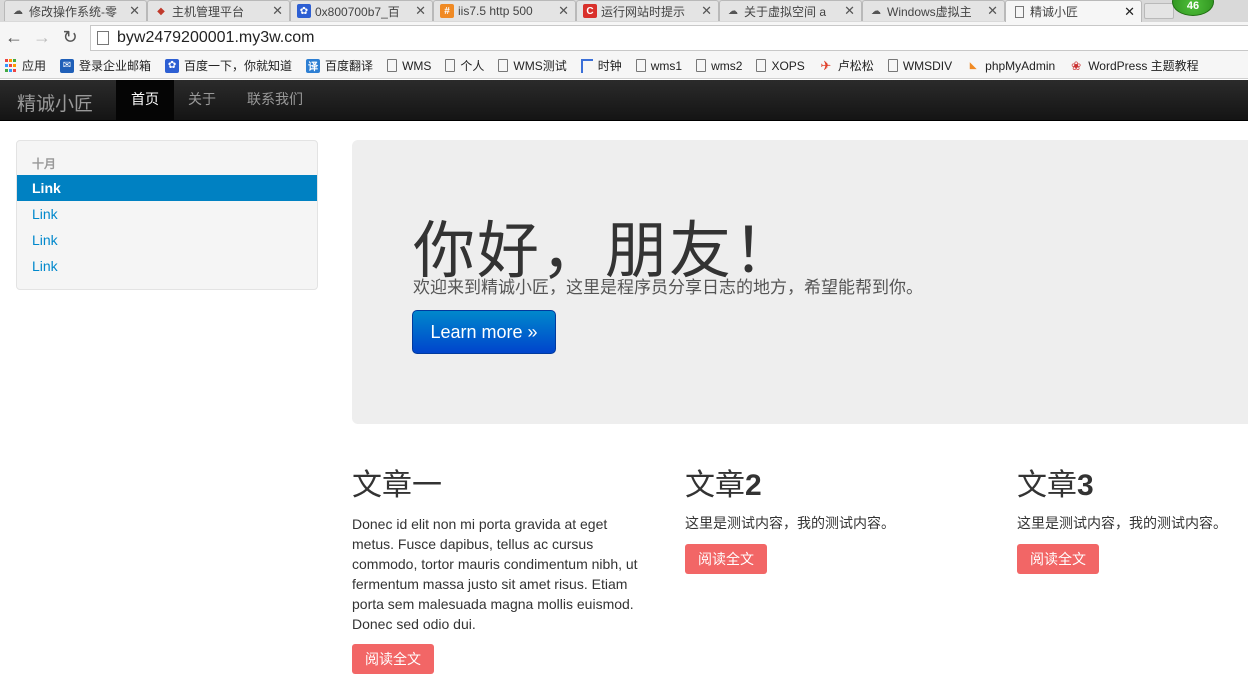 The image size is (1248, 699). Describe the element at coordinates (357, 11) in the screenshot. I see `tab-label: 0x800700b7_百` at that location.